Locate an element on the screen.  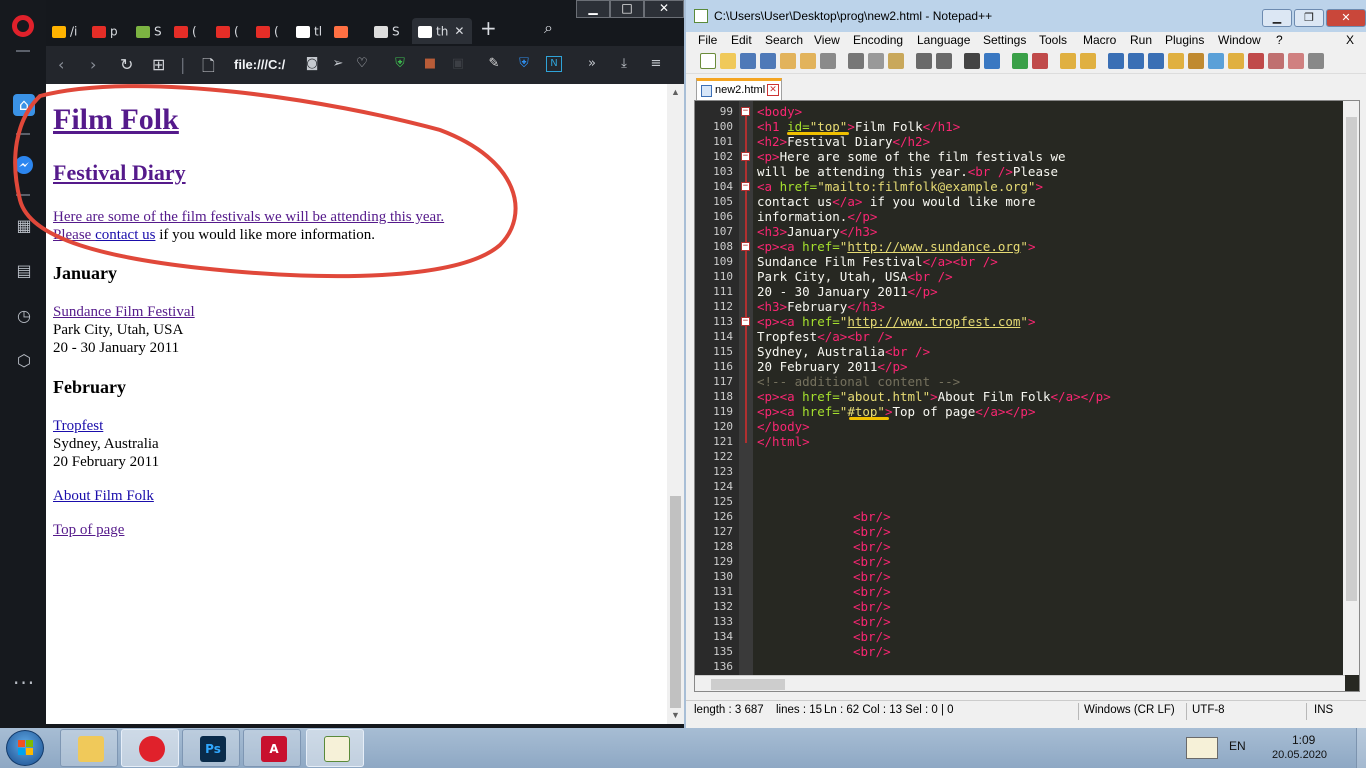
taskbar-acrobat: A is located at coordinates (272, 748).